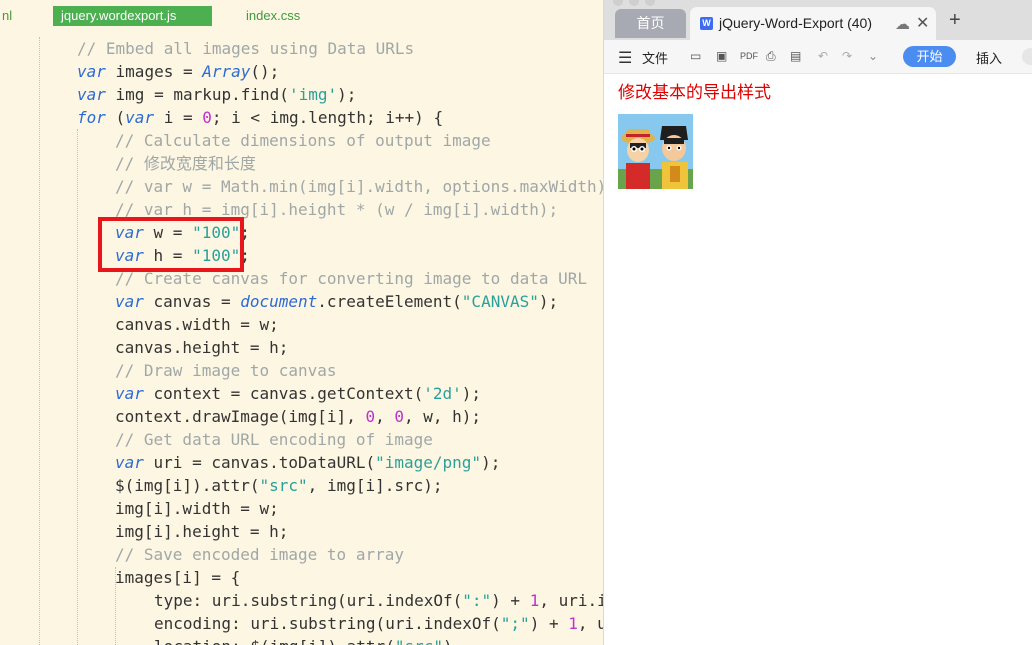 The width and height of the screenshot is (1032, 645). I want to click on code-line: img[i].width = w;, so click(197, 508).